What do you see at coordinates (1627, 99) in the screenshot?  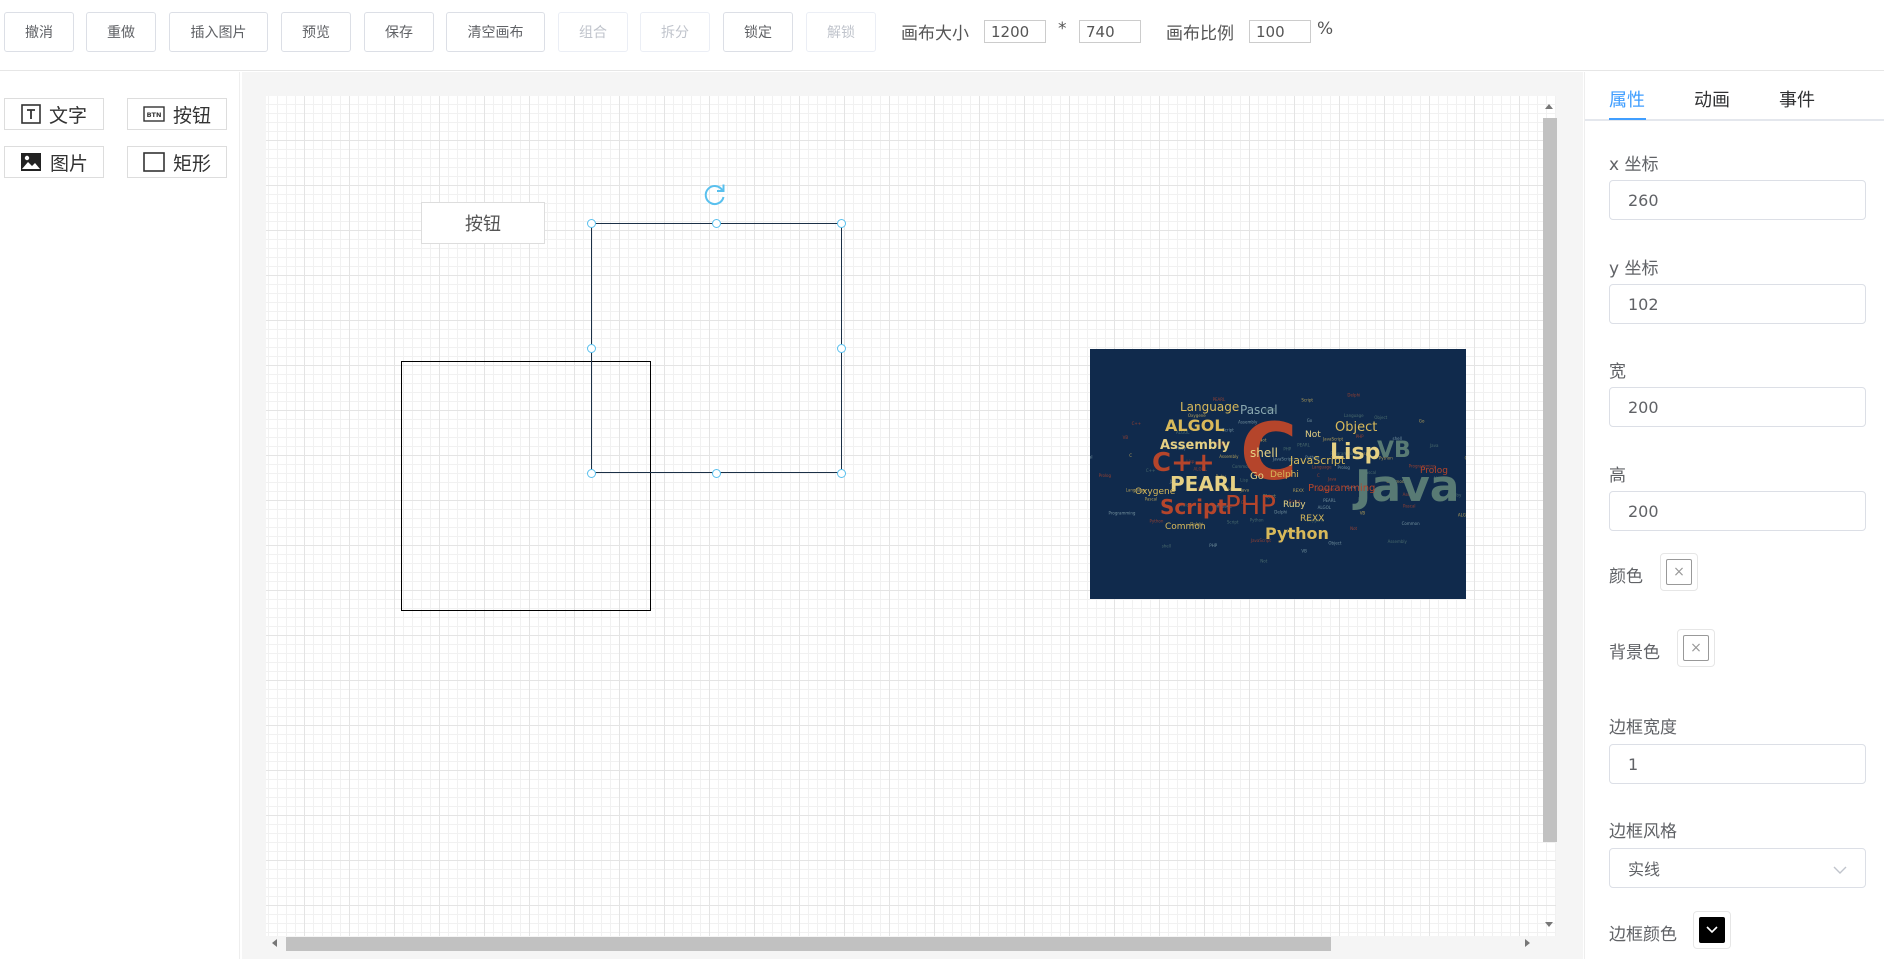 I see `tab-attributes: 属性` at bounding box center [1627, 99].